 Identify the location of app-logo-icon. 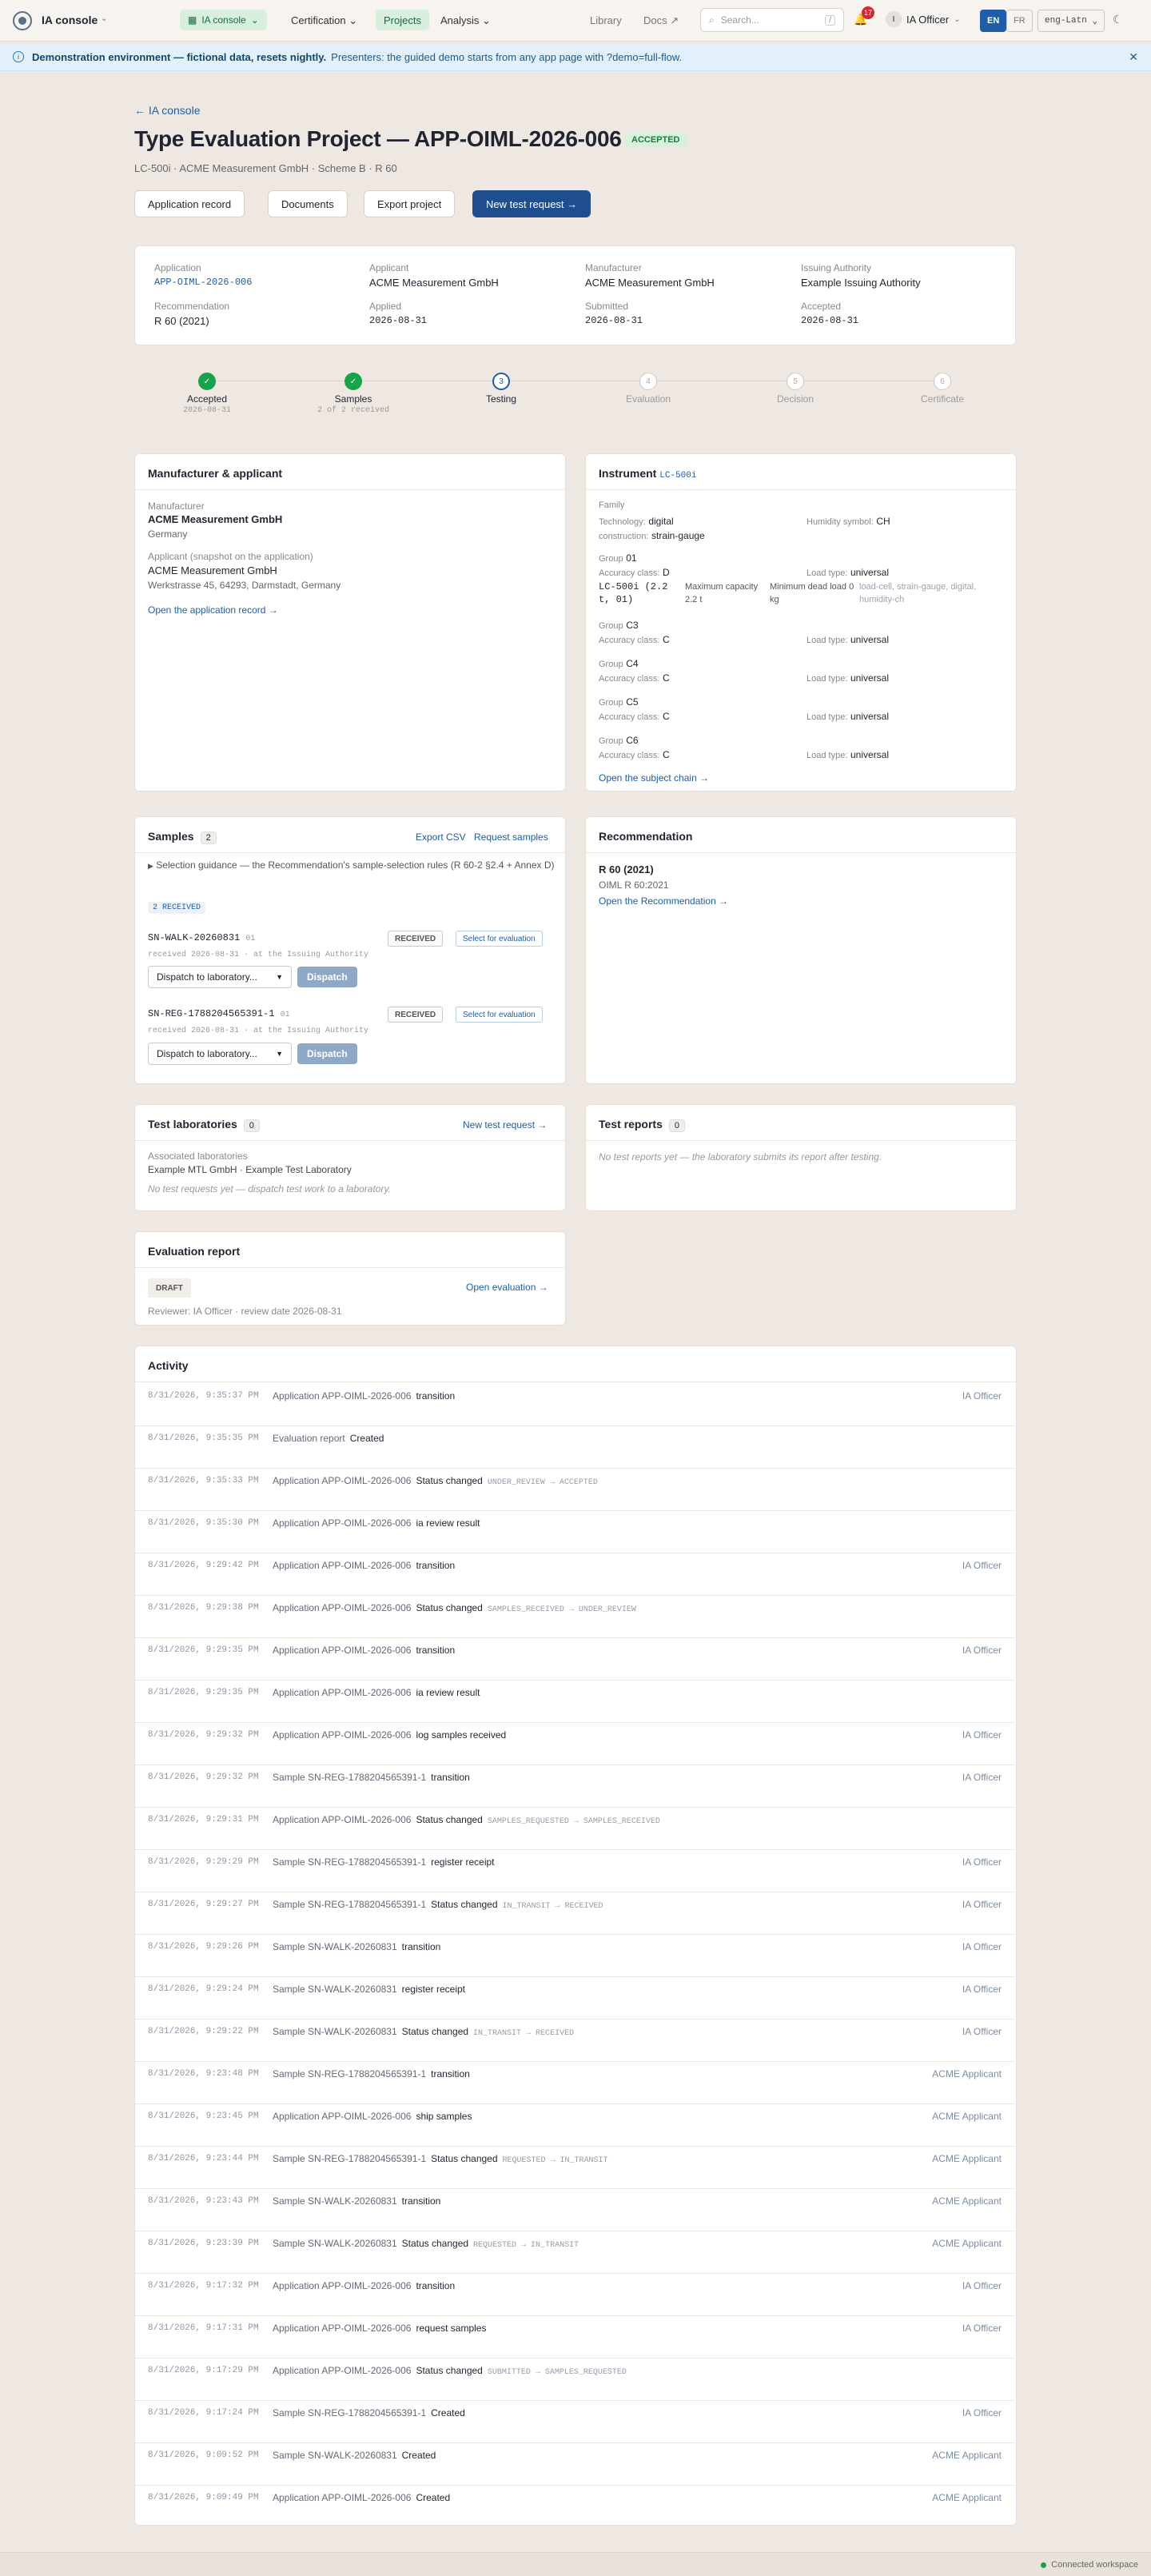
(23, 20).